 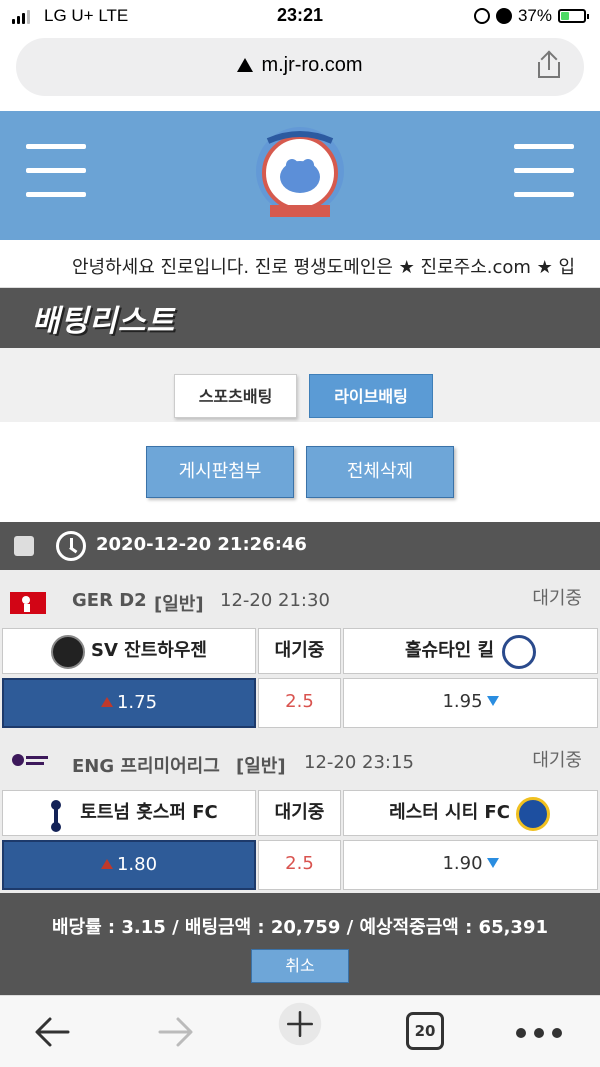 I want to click on league-name: GER D2, so click(x=109, y=600).